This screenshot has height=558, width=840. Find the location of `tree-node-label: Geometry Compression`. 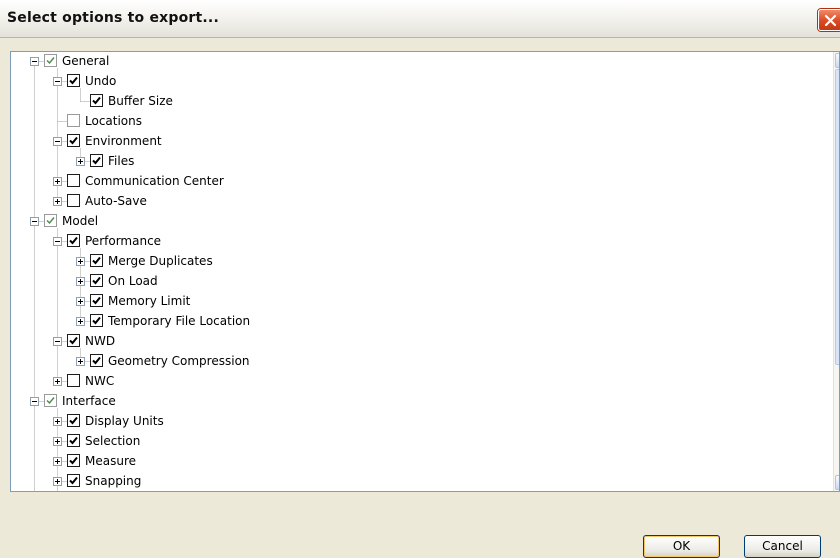

tree-node-label: Geometry Compression is located at coordinates (179, 361).